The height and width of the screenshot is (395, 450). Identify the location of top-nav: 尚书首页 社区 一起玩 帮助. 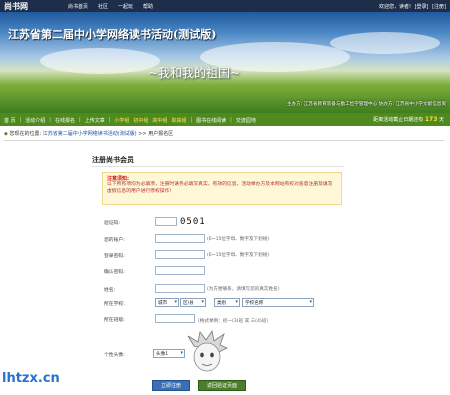
(110, 6).